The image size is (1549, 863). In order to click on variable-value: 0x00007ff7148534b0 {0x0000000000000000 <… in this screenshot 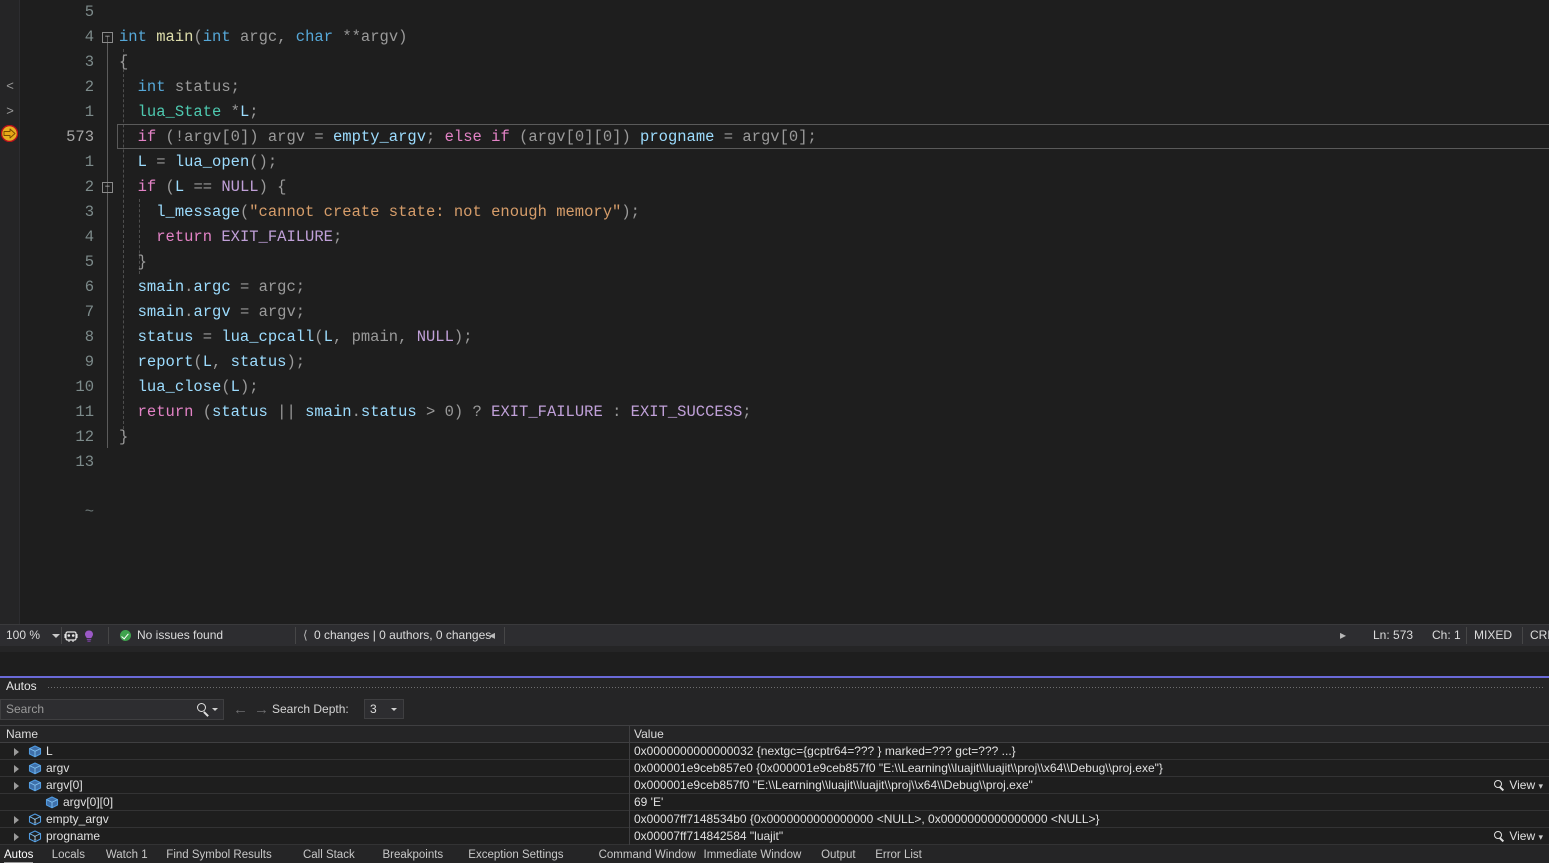, I will do `click(867, 819)`.